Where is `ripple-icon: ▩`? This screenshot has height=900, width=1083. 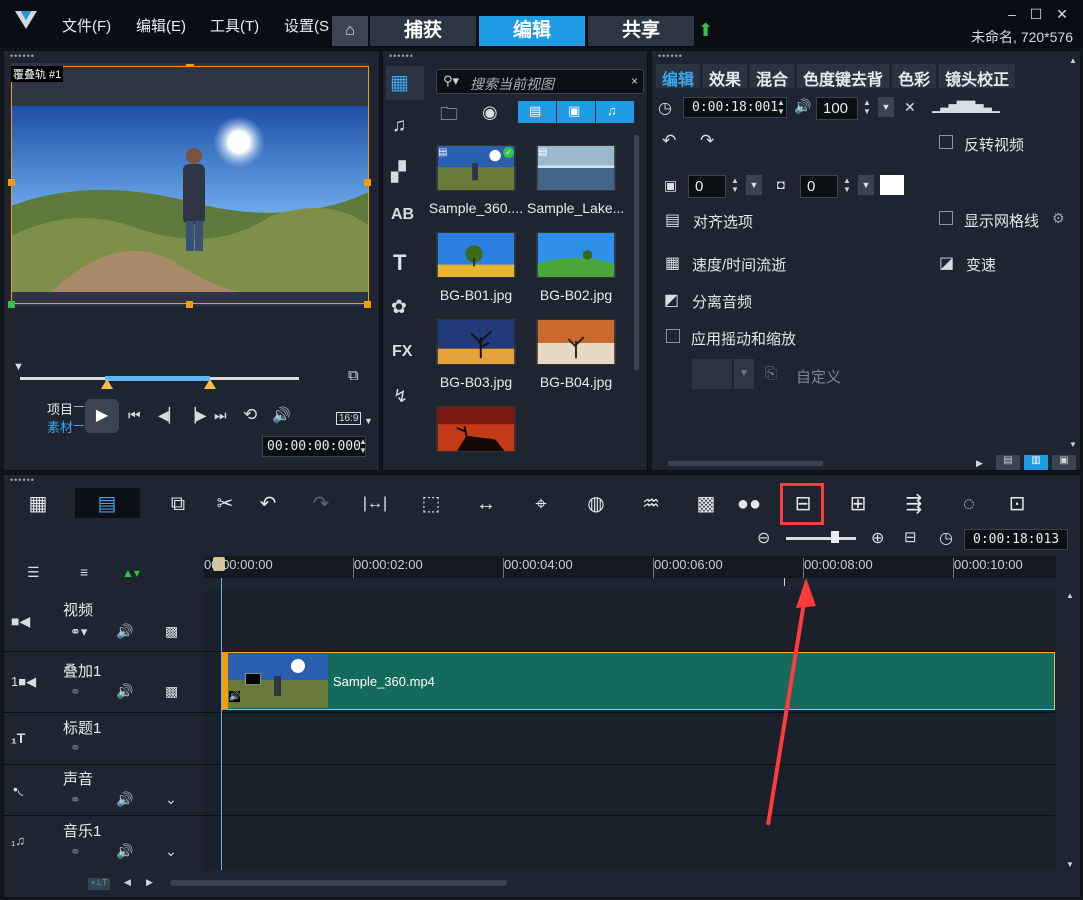
ripple-icon: ▩ is located at coordinates (171, 631).